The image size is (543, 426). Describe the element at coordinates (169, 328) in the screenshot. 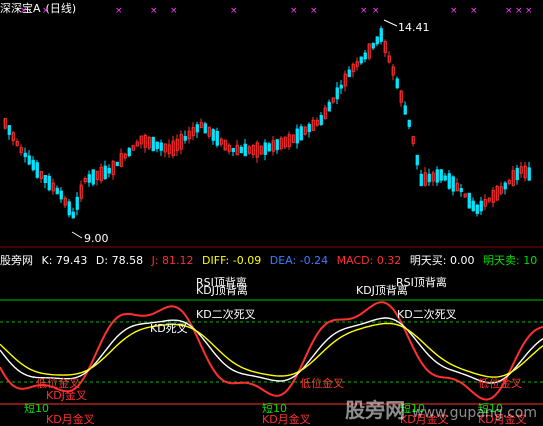

I see `signal-kd-death-cross: KD死叉` at that location.